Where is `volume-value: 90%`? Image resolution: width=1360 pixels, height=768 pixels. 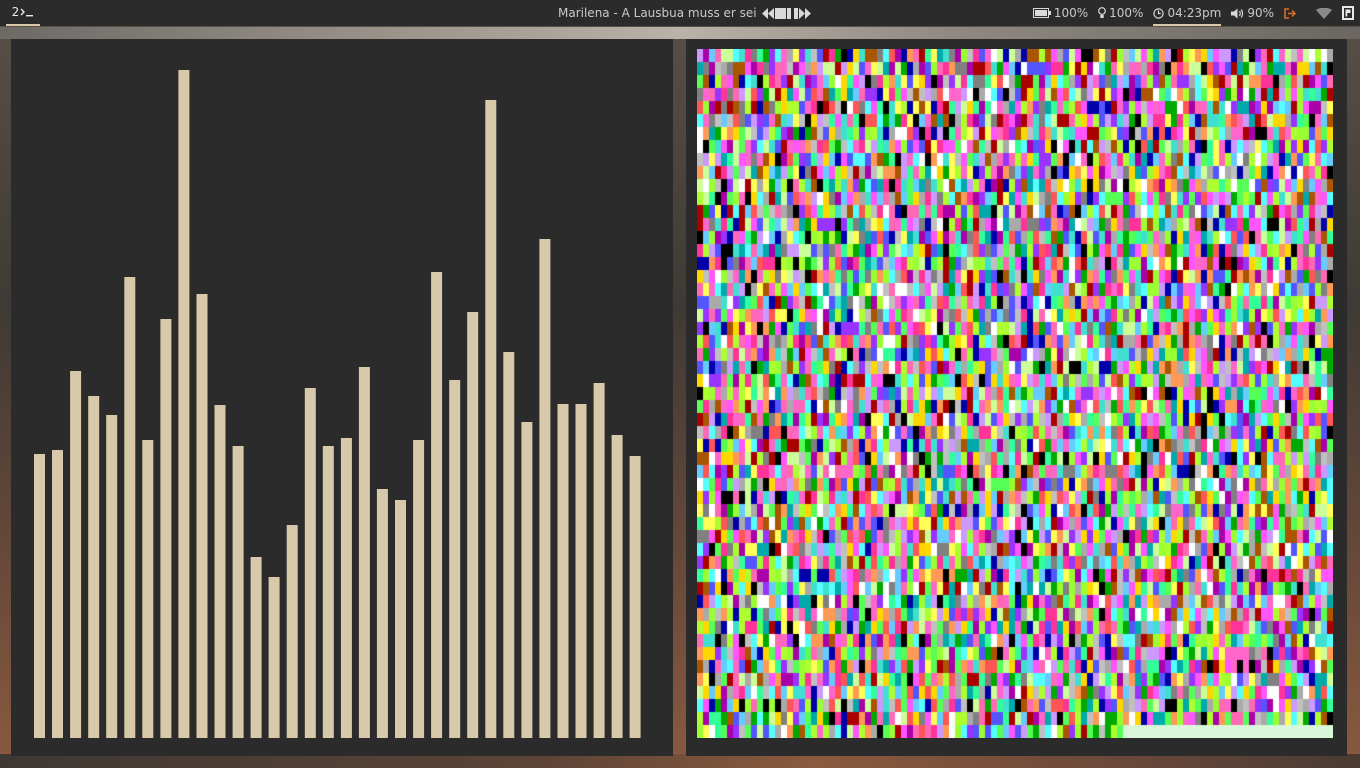
volume-value: 90% is located at coordinates (1260, 13).